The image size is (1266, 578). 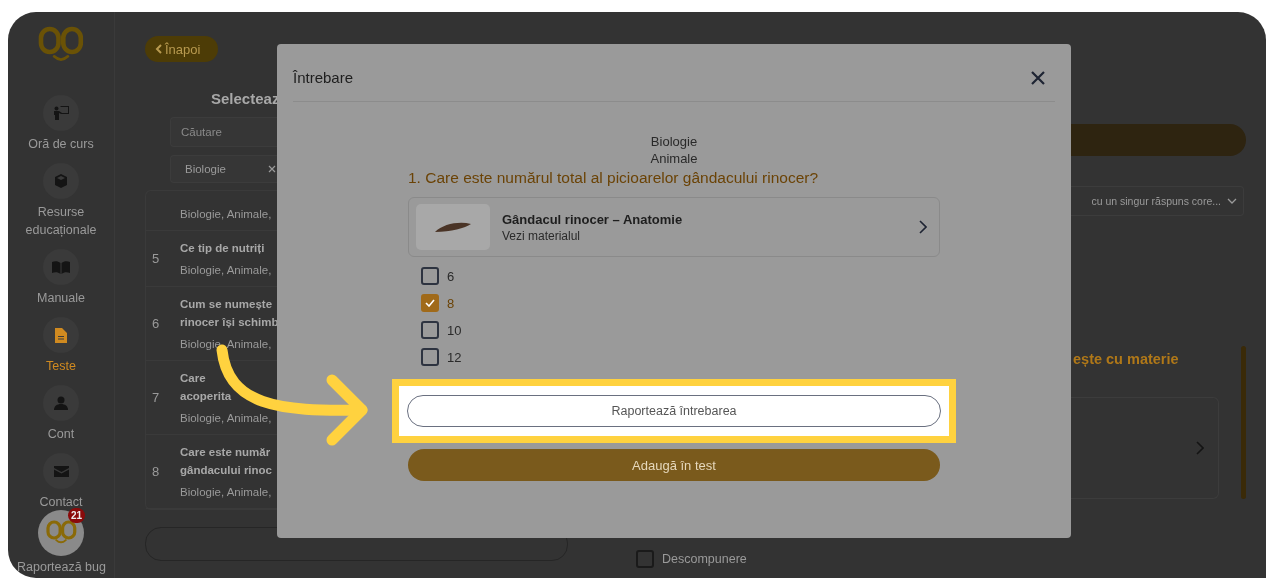 I want to click on scrollbar, so click(x=1243, y=422).